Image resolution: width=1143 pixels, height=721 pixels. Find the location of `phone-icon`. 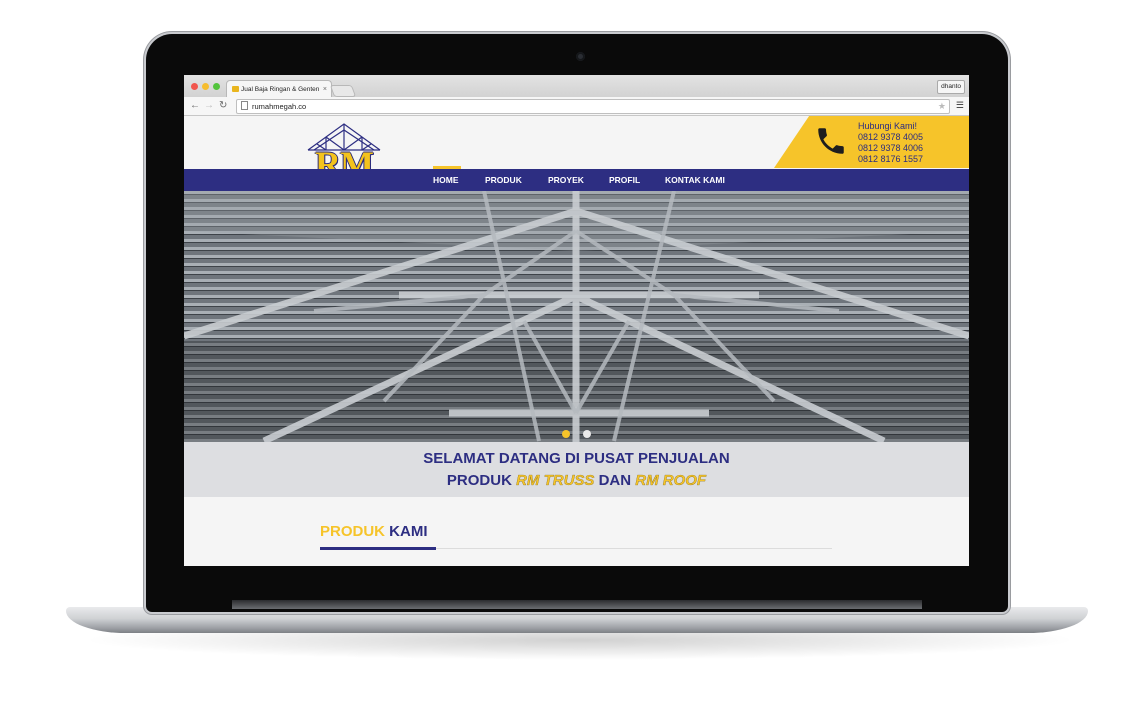

phone-icon is located at coordinates (831, 141).